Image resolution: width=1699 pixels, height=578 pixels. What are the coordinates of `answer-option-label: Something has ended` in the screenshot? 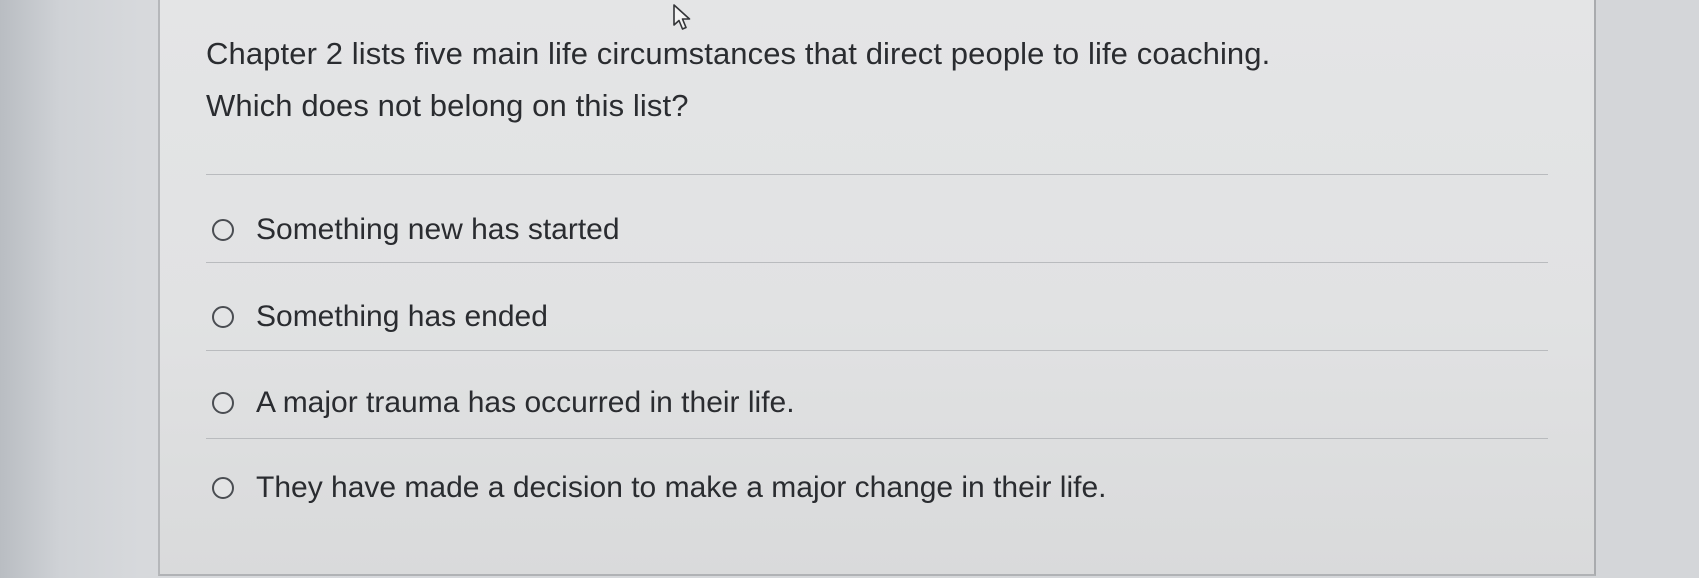 It's located at (402, 316).